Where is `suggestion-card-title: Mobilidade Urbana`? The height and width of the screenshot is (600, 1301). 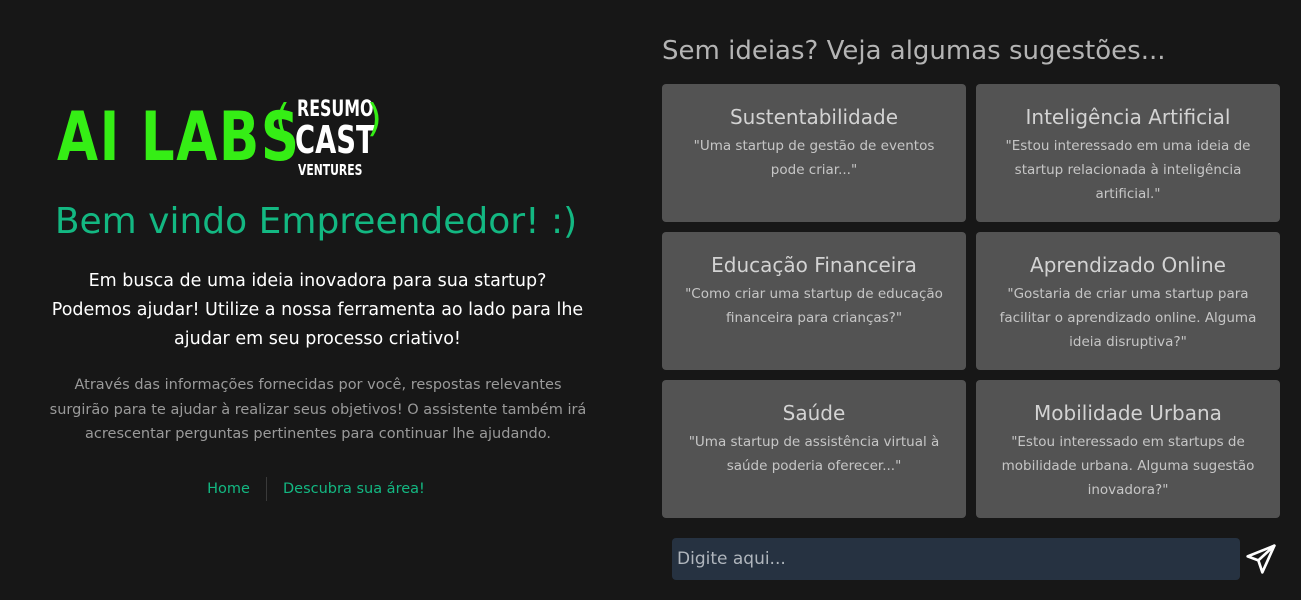
suggestion-card-title: Mobilidade Urbana is located at coordinates (1128, 413).